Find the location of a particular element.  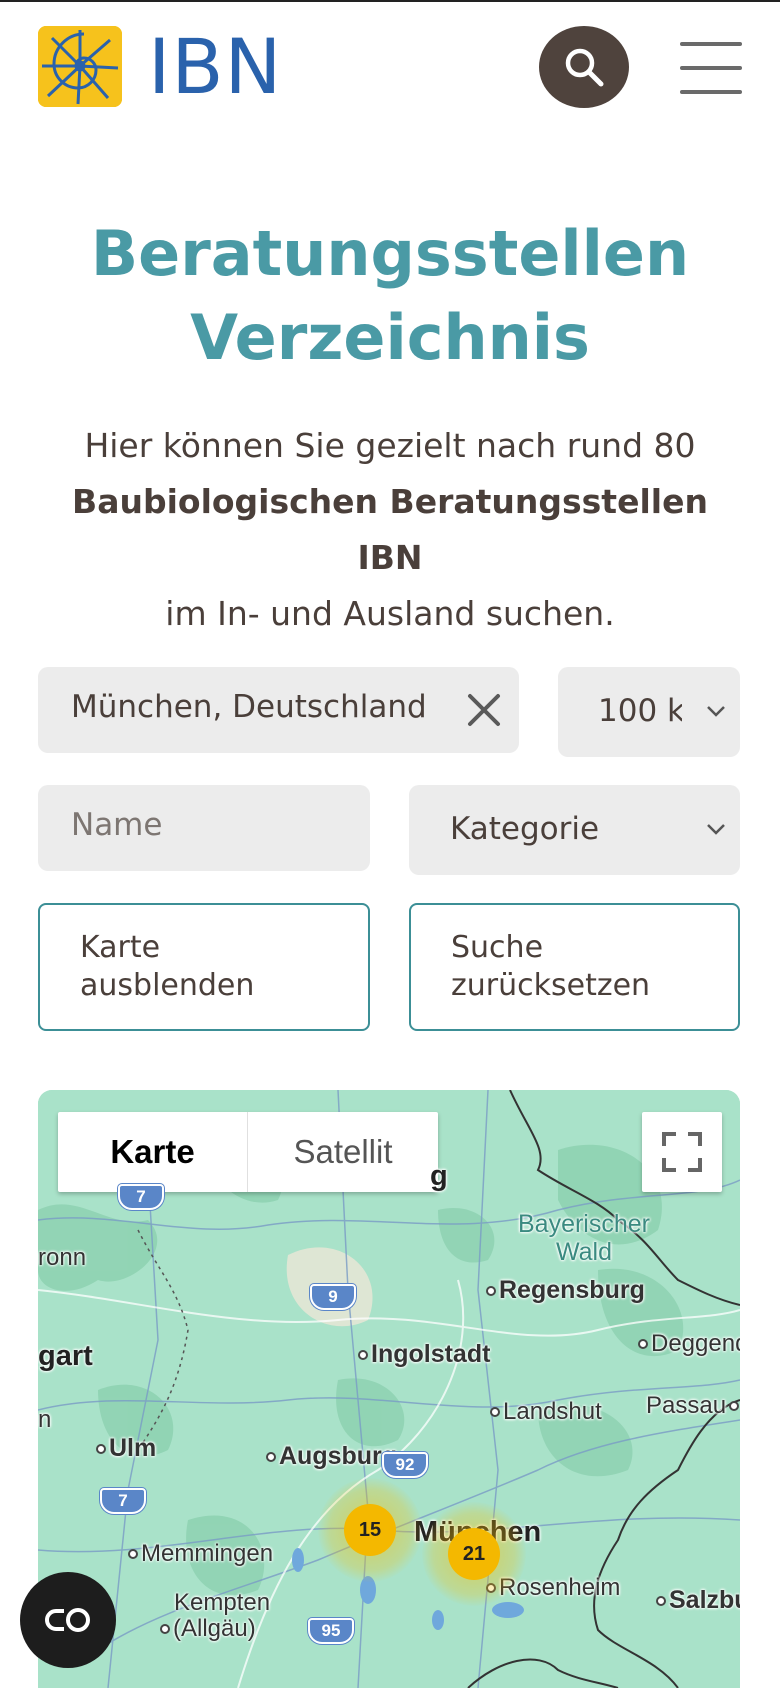

map-label-ulm: Ulm is located at coordinates (126, 1448).